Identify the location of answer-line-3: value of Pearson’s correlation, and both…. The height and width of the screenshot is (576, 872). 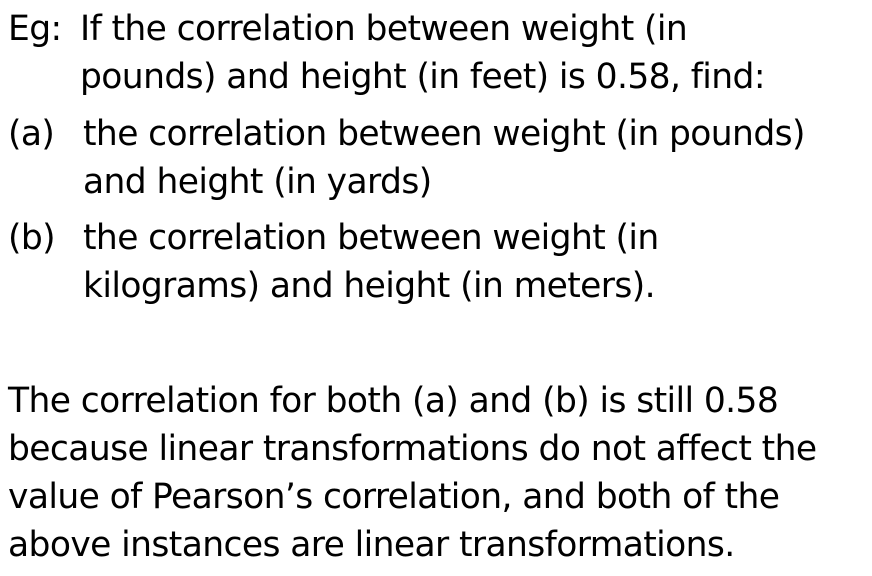
(394, 497).